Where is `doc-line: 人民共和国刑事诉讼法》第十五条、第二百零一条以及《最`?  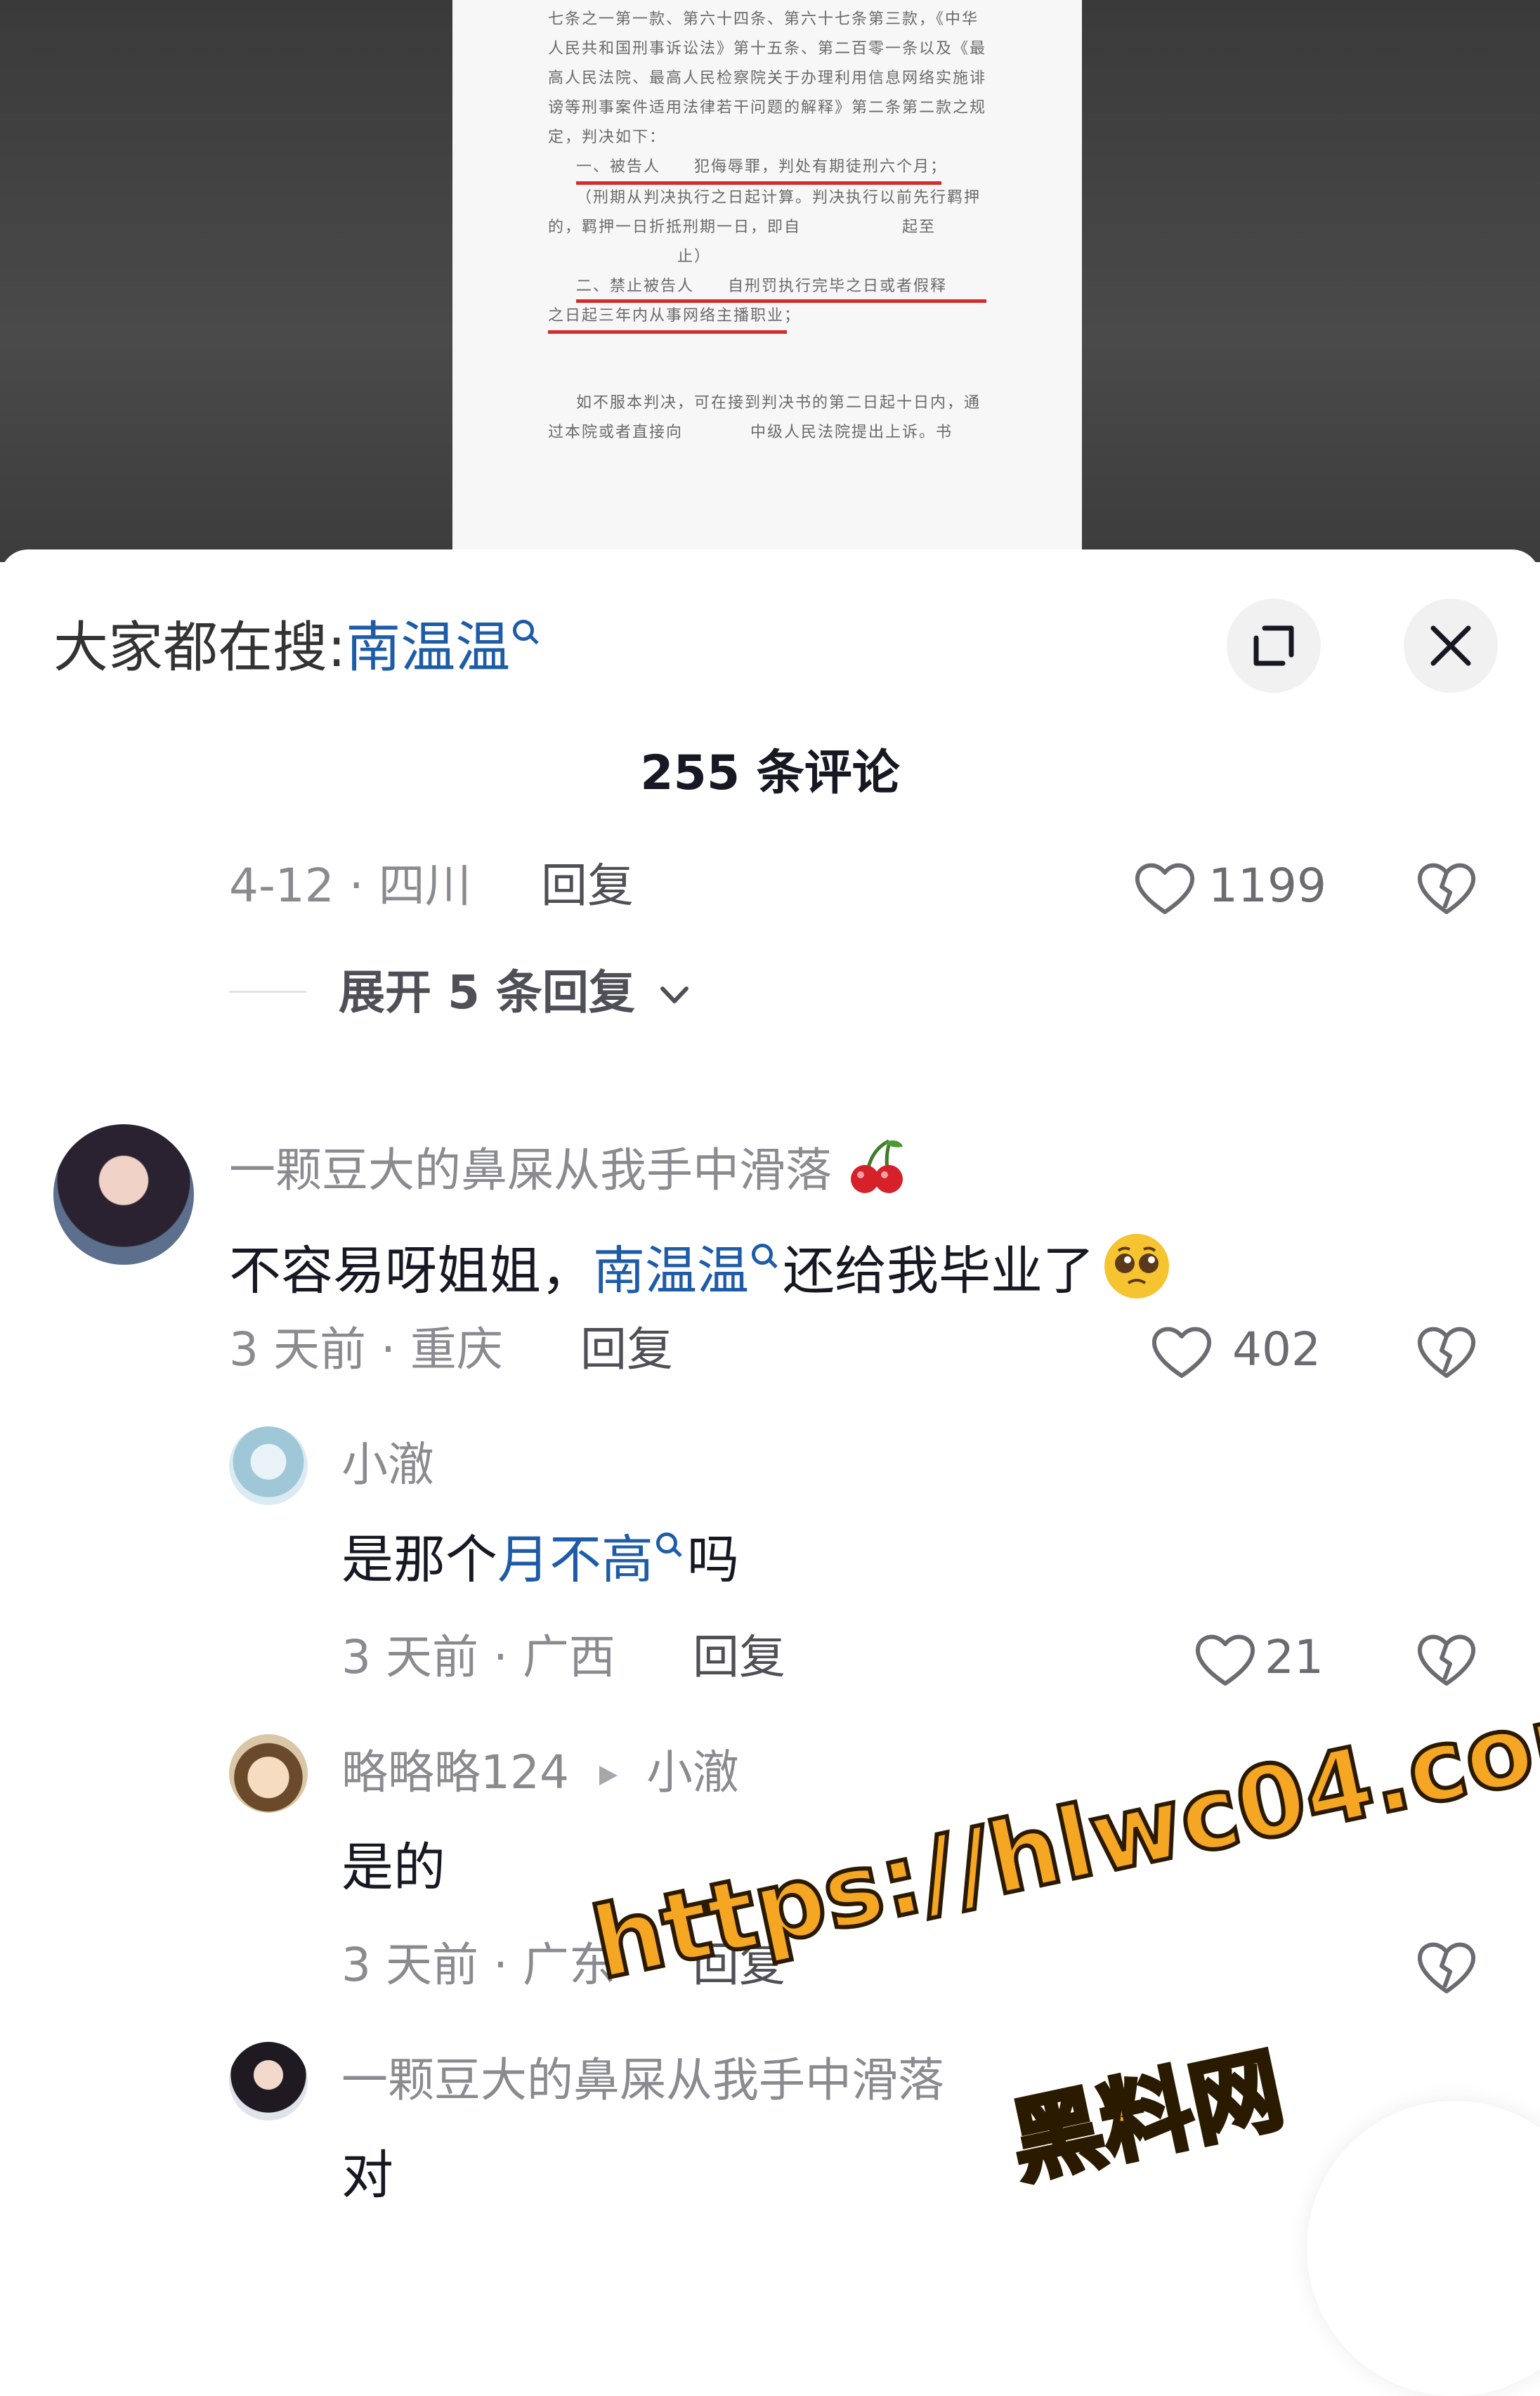
doc-line: 人民共和国刑事诉讼法》第十五条、第二百零一条以及《最 is located at coordinates (768, 49).